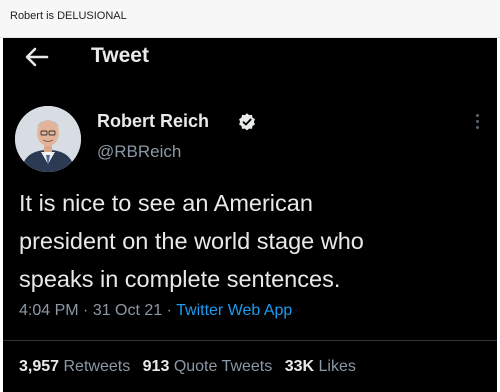  I want to click on likes-count: 33K, so click(299, 366).